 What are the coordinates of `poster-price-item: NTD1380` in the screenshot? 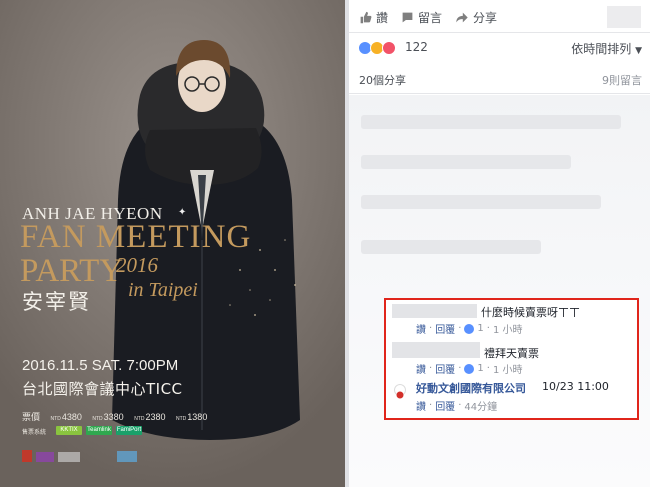 It's located at (192, 417).